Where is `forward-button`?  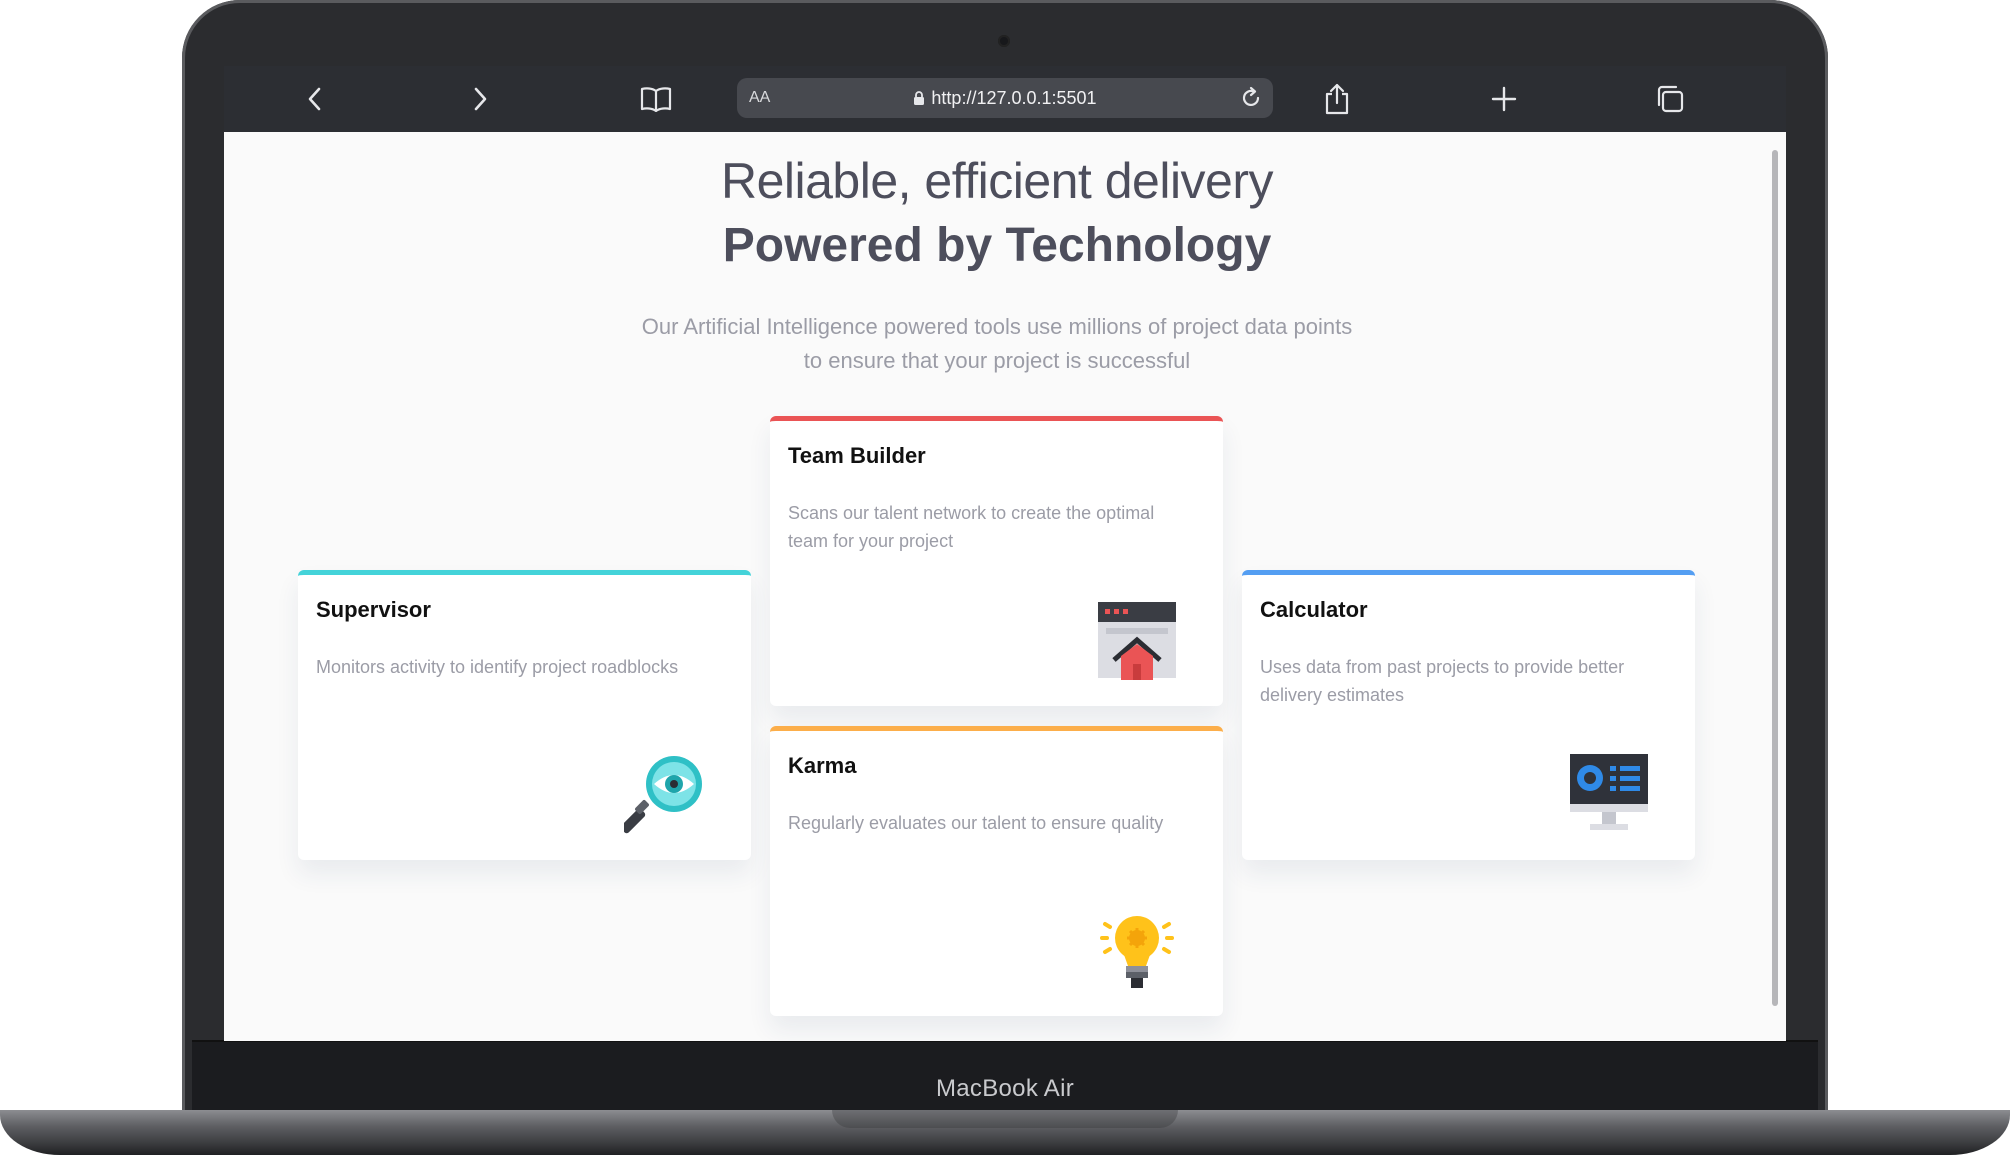 forward-button is located at coordinates (480, 99).